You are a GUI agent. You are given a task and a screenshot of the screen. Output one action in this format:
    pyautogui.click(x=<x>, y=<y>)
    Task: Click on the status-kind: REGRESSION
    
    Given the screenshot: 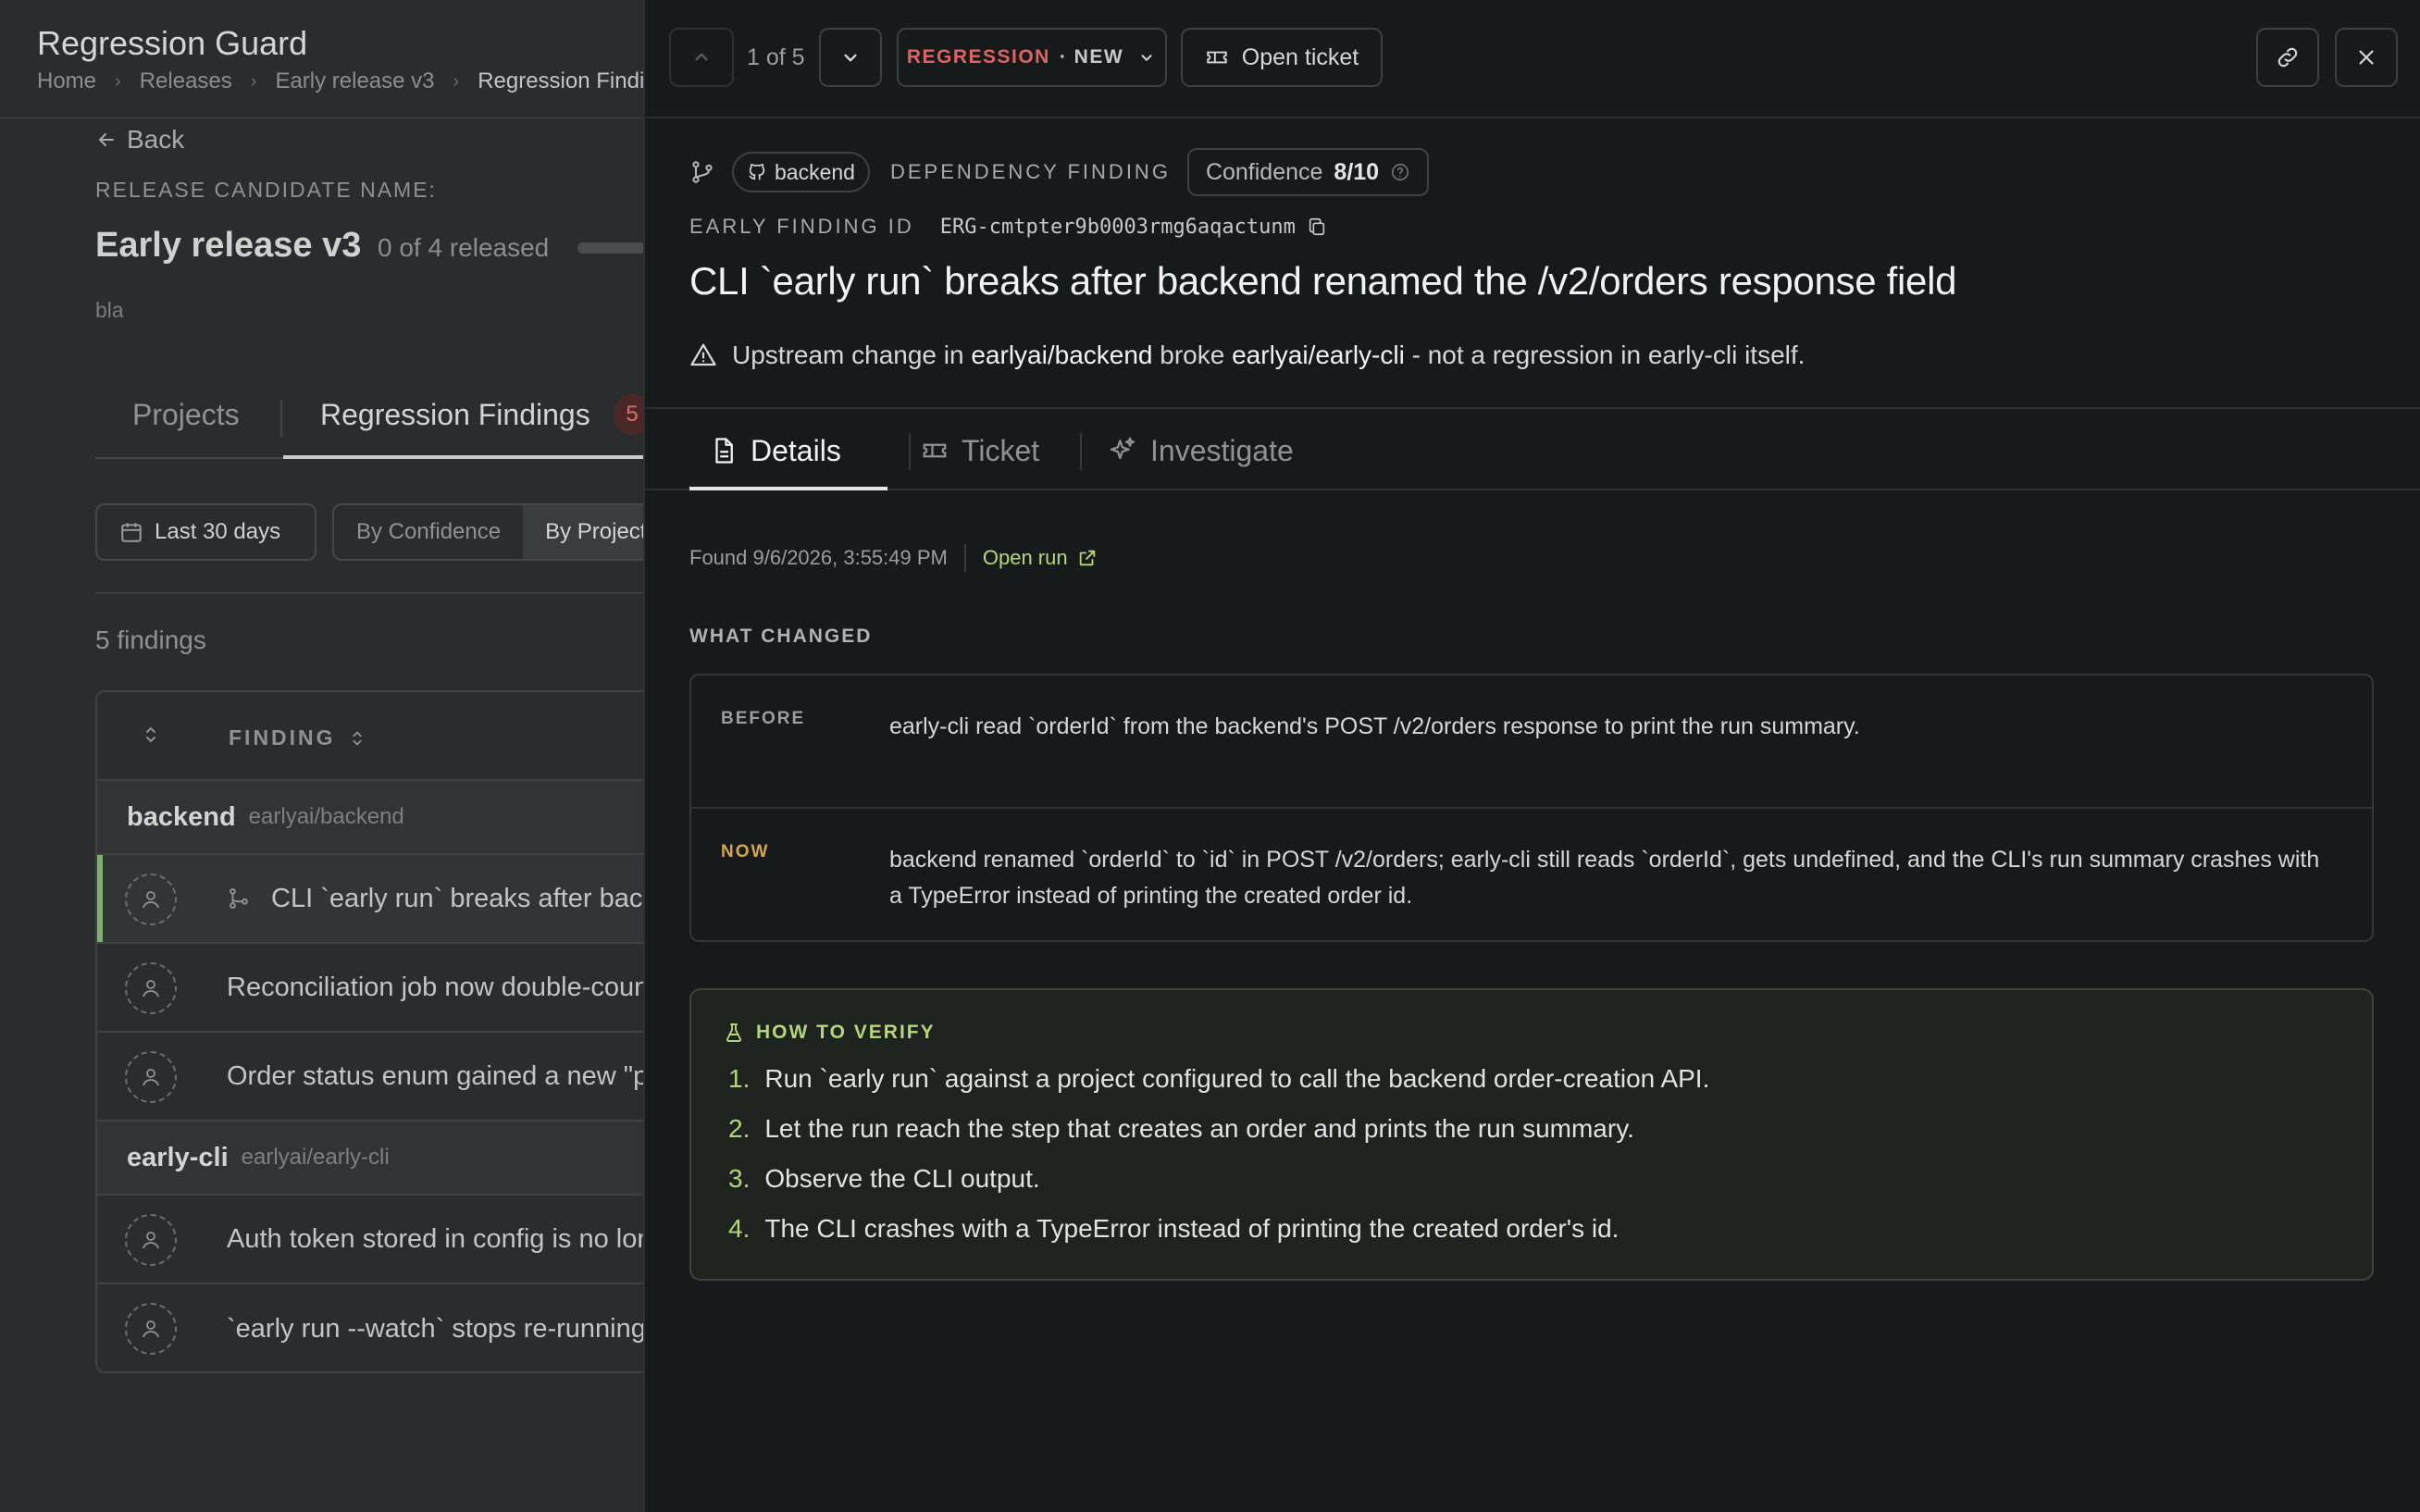 What is the action you would take?
    pyautogui.click(x=978, y=57)
    